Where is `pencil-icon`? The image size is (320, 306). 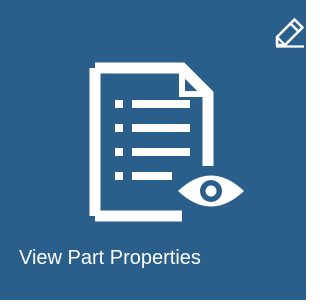
pencil-icon is located at coordinates (289, 33).